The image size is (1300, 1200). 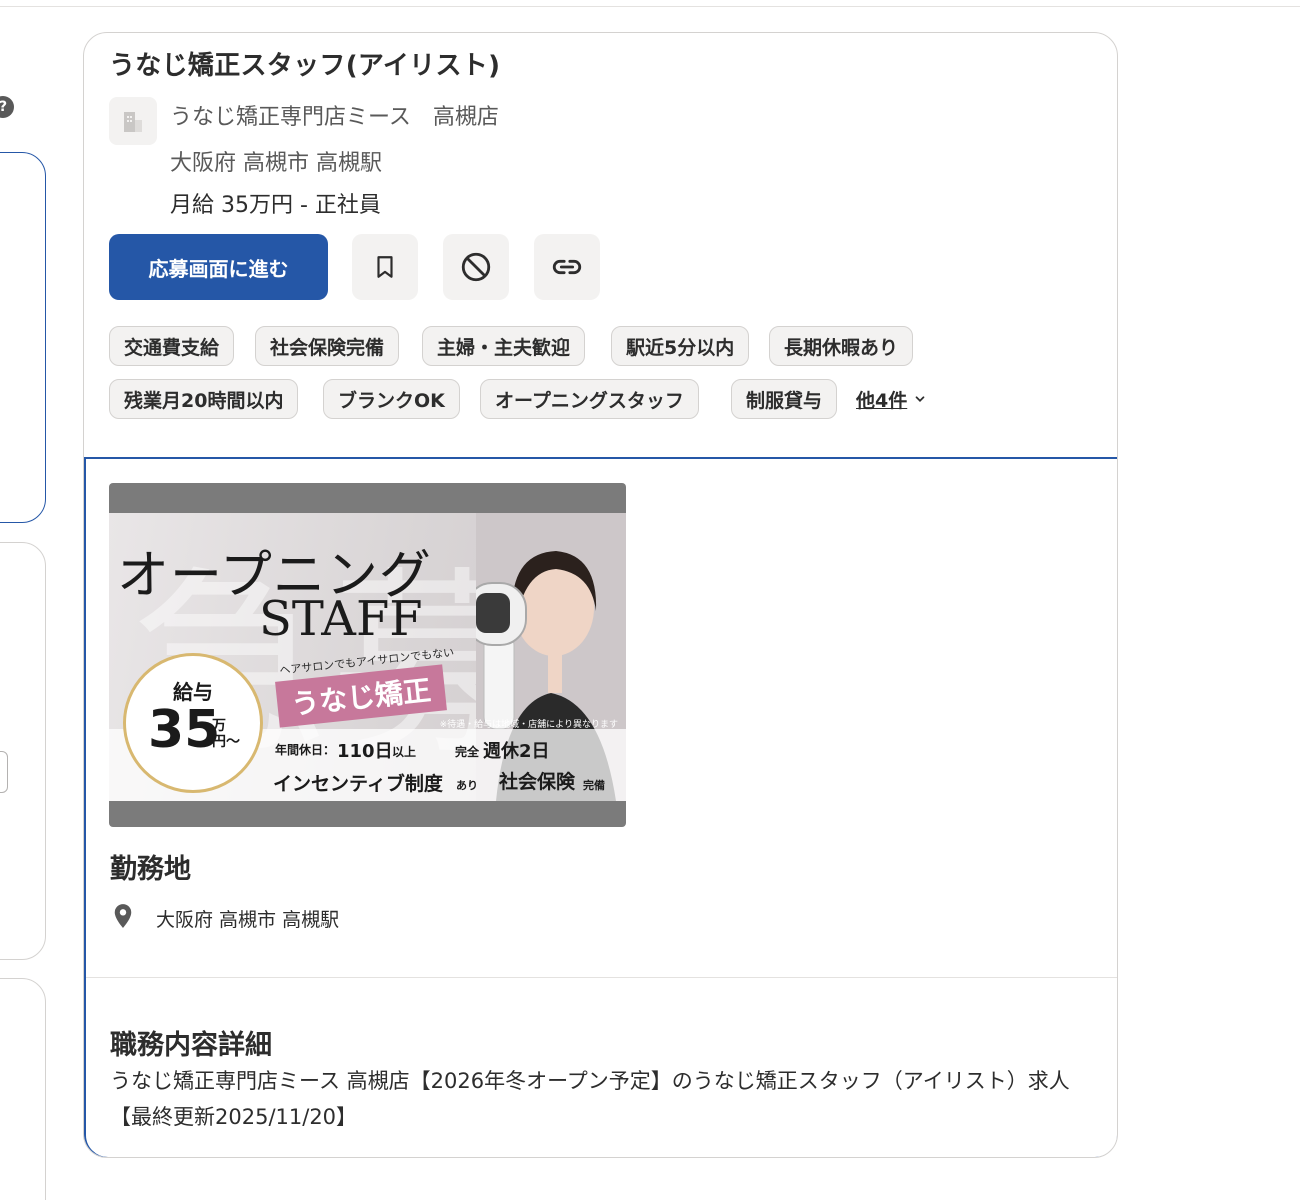 What do you see at coordinates (784, 399) in the screenshot?
I see `benefit-tag: 制服貸与` at bounding box center [784, 399].